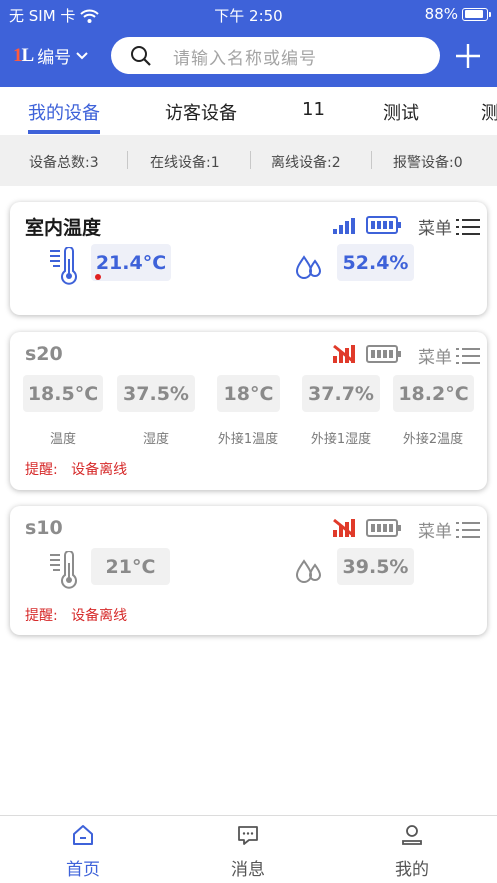  I want to click on alert-dot, so click(98, 277).